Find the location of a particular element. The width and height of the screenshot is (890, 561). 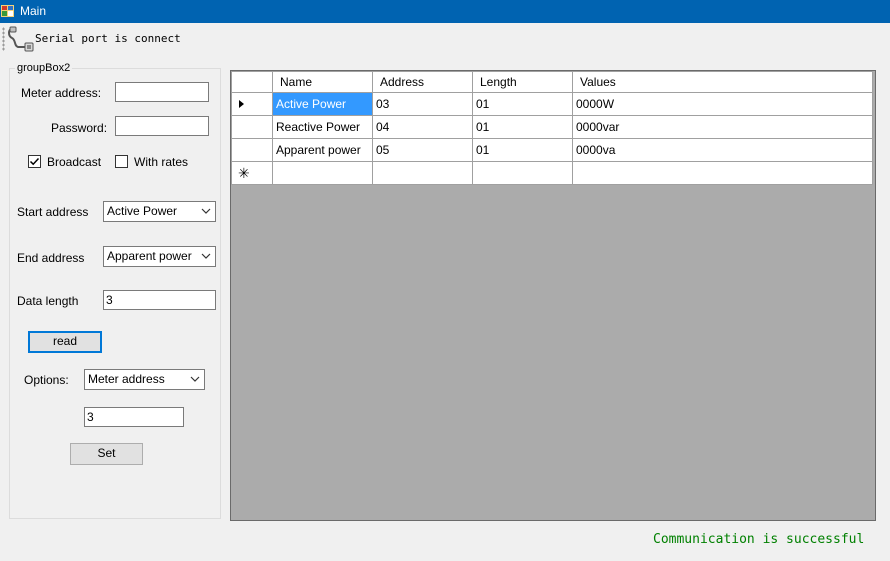

cell-value: 0000W is located at coordinates (722, 104).